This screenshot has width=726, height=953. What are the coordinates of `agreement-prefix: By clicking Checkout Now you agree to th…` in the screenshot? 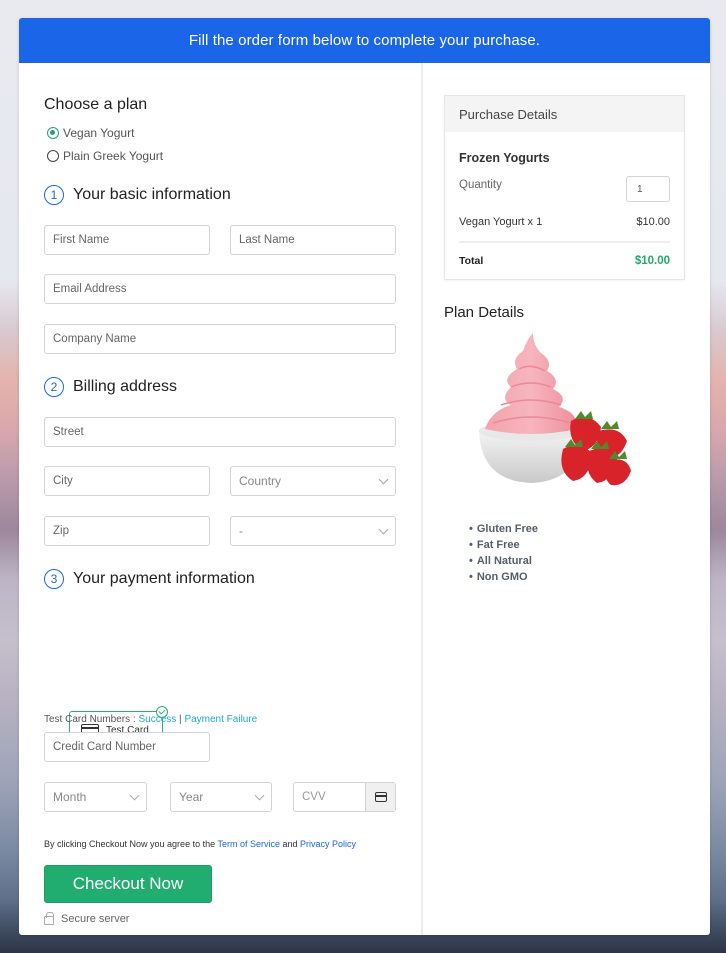 It's located at (131, 844).